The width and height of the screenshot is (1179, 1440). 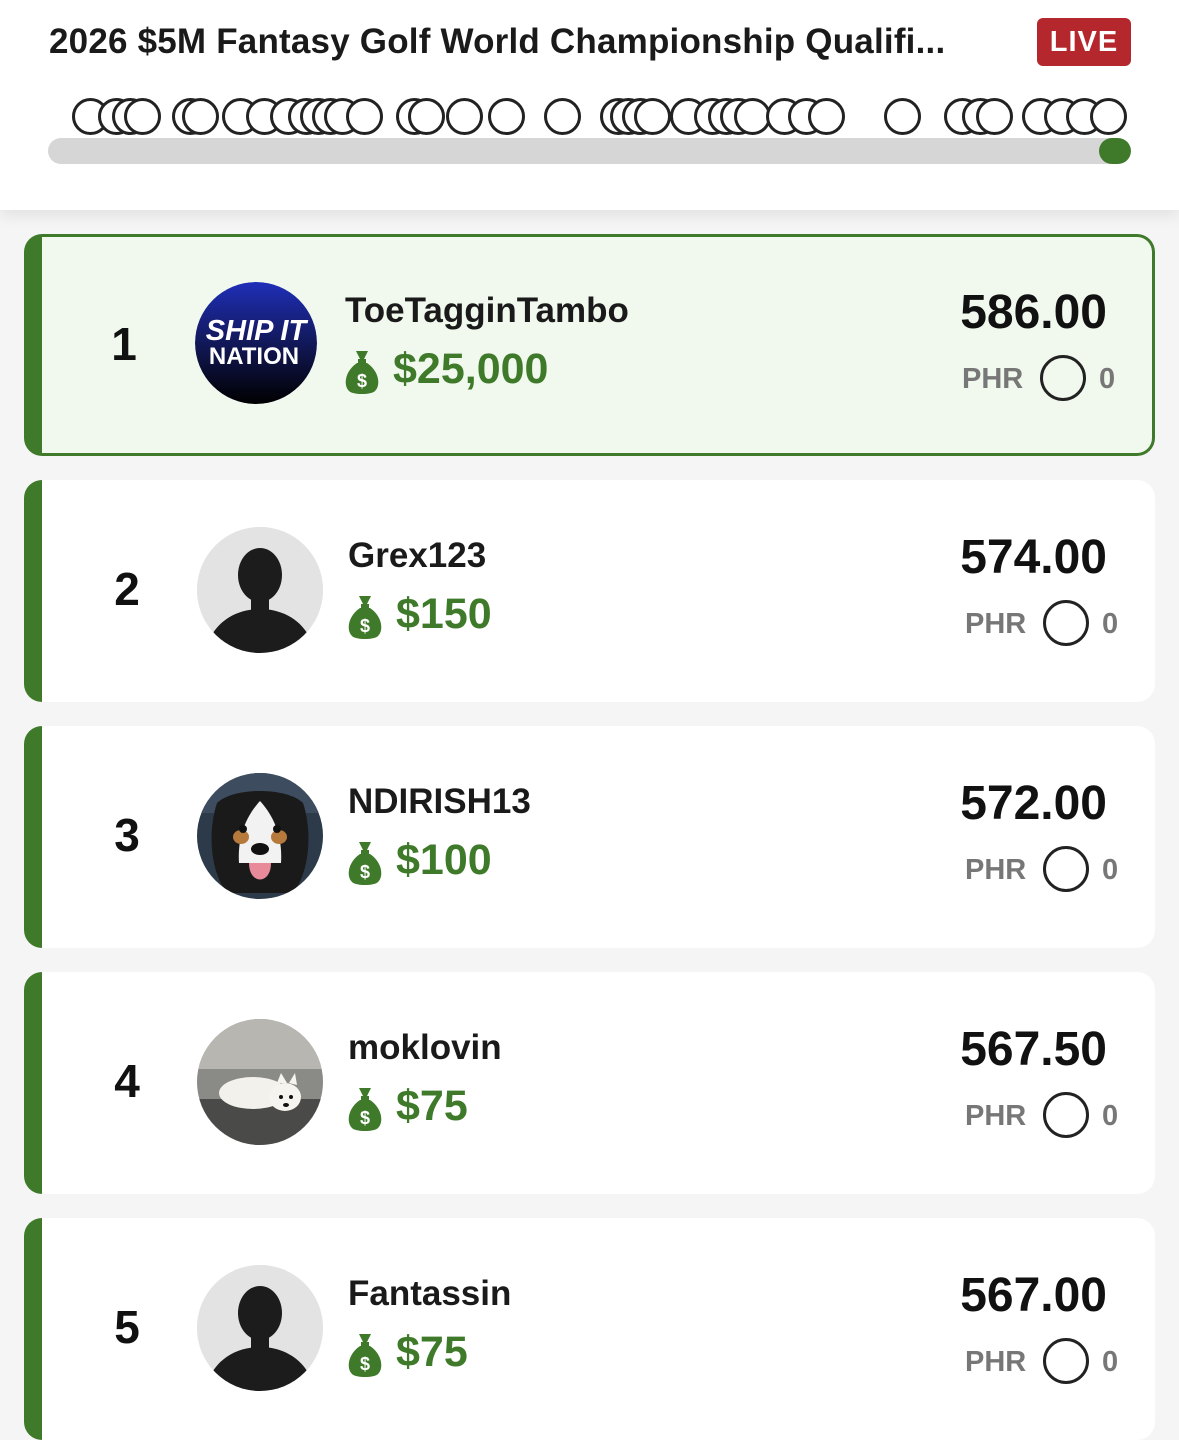 I want to click on player-progress-markers, so click(x=589, y=116).